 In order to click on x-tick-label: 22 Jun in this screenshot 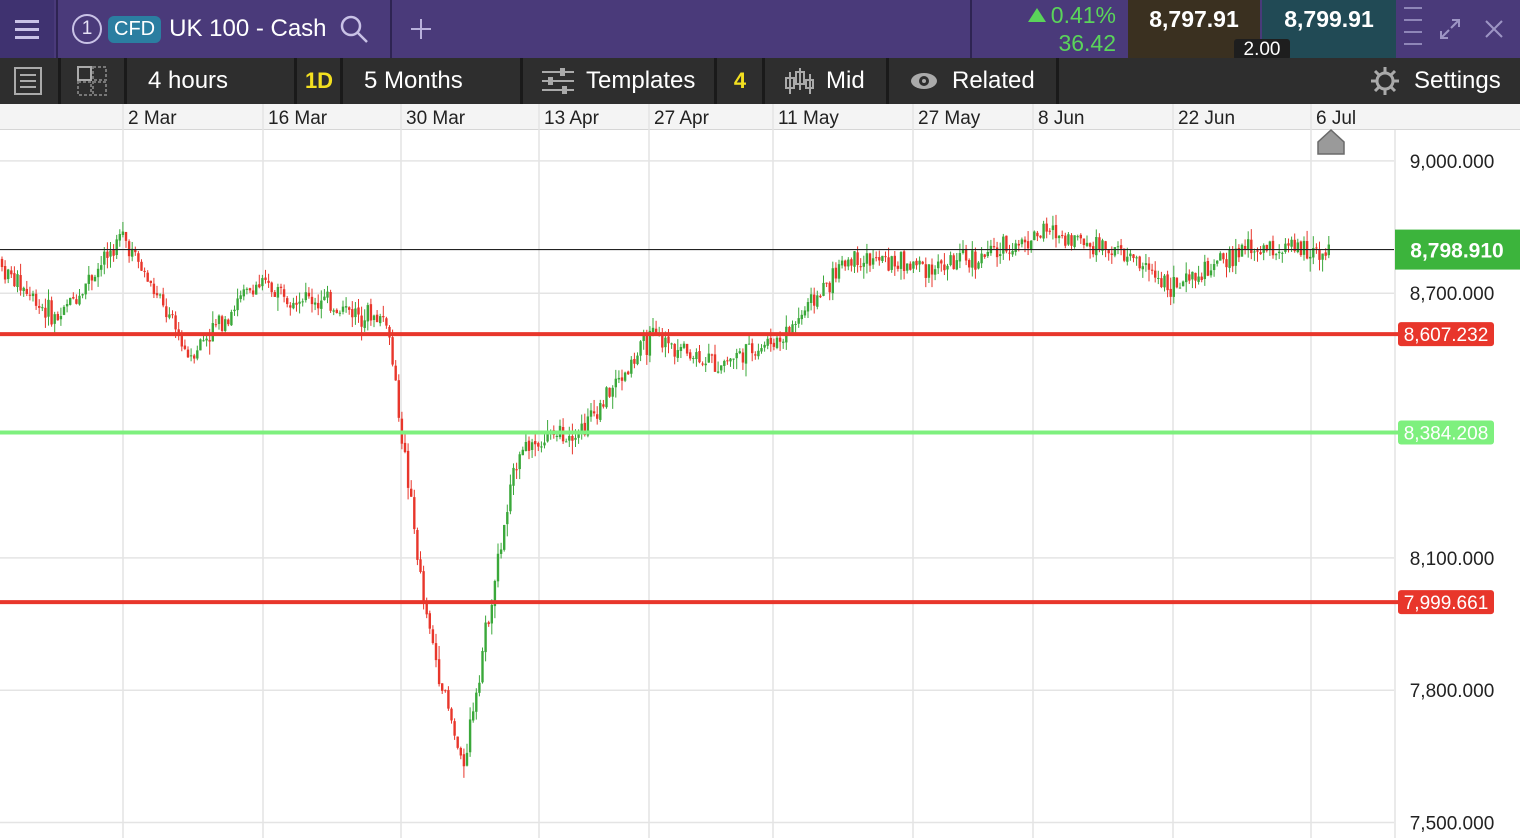, I will do `click(1206, 118)`.